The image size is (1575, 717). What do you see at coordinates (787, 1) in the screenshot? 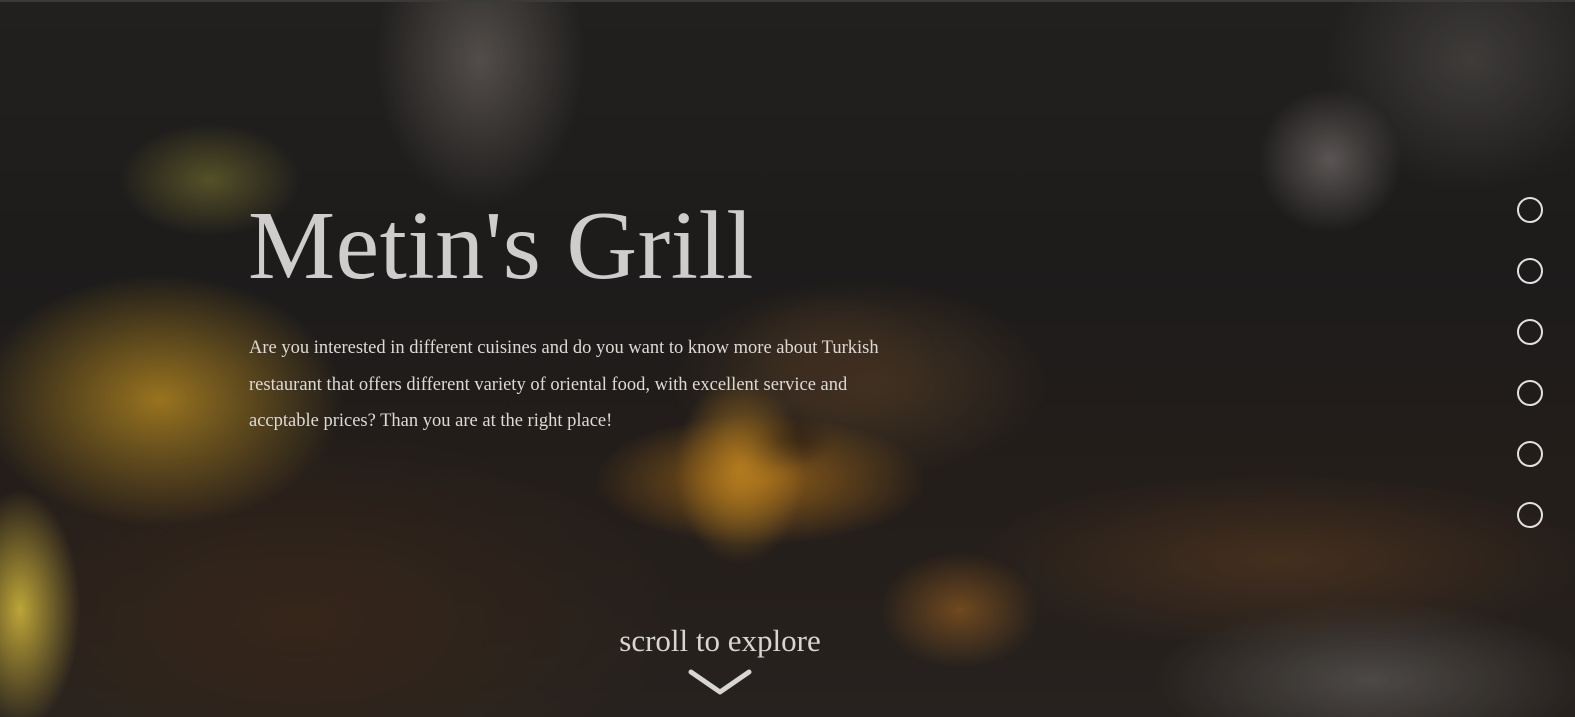
I see `top-divider` at bounding box center [787, 1].